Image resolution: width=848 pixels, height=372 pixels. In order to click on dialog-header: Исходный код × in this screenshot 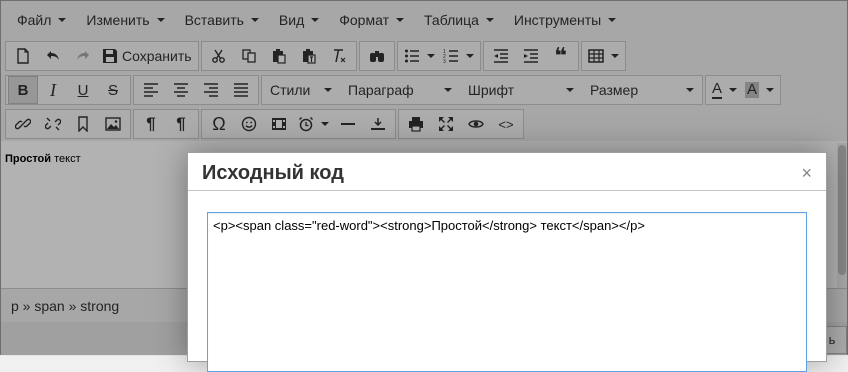, I will do `click(507, 172)`.